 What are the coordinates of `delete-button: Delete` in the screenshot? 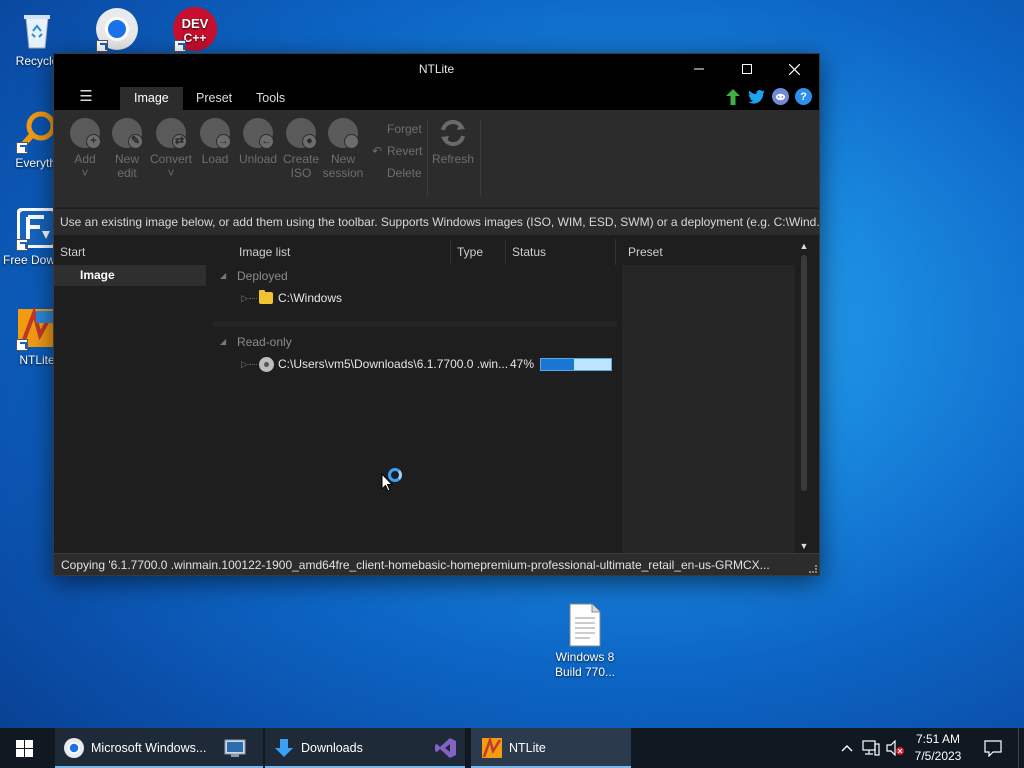 It's located at (404, 173).